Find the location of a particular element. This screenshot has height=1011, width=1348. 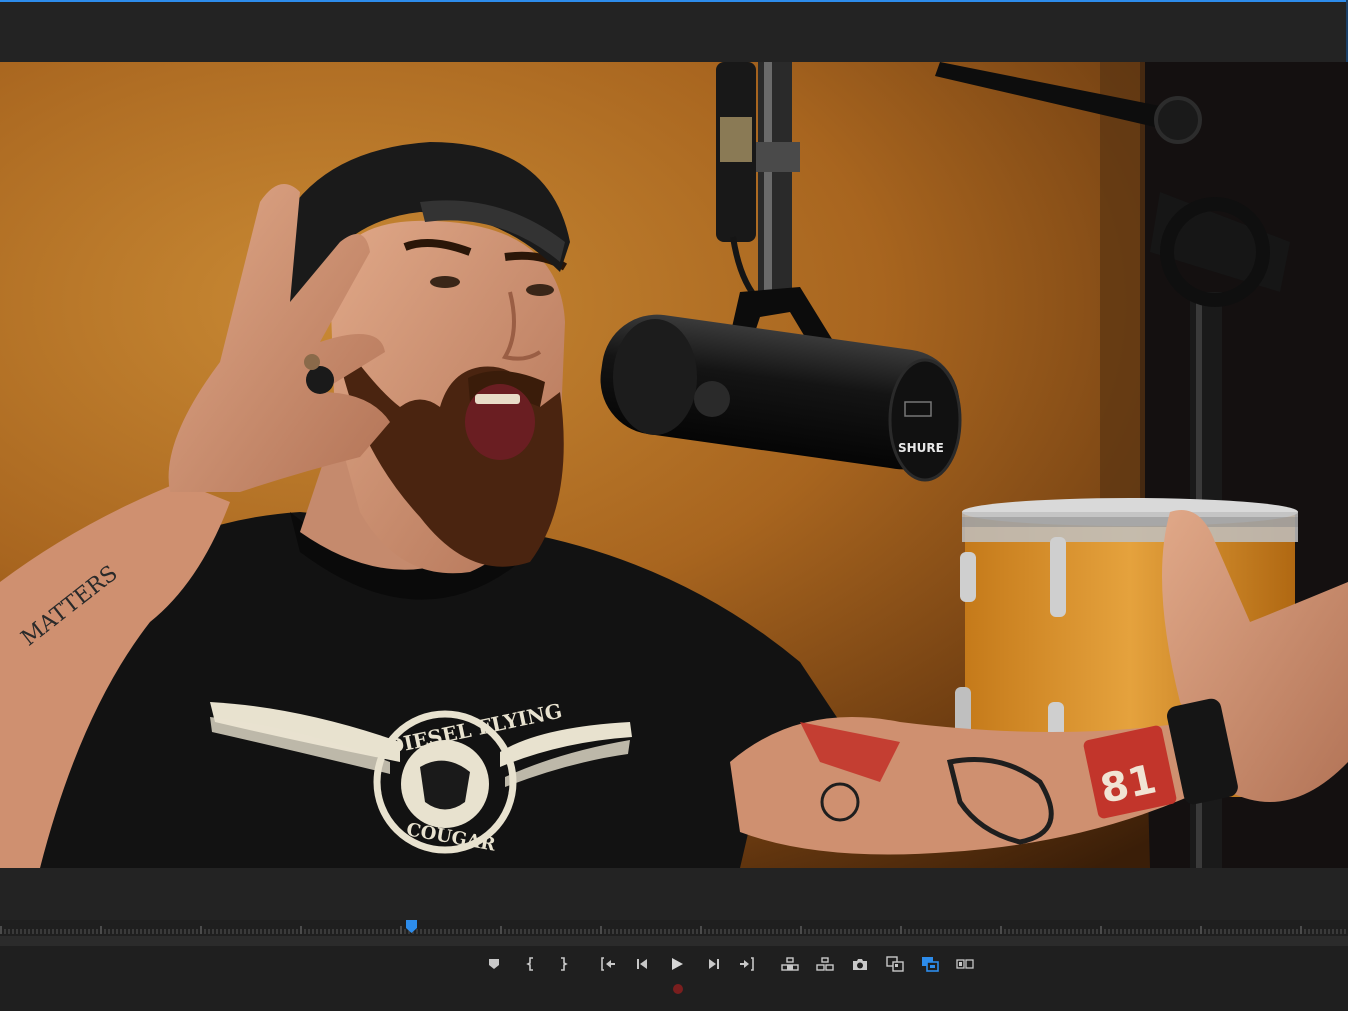

step-forward-button is located at coordinates (713, 964).